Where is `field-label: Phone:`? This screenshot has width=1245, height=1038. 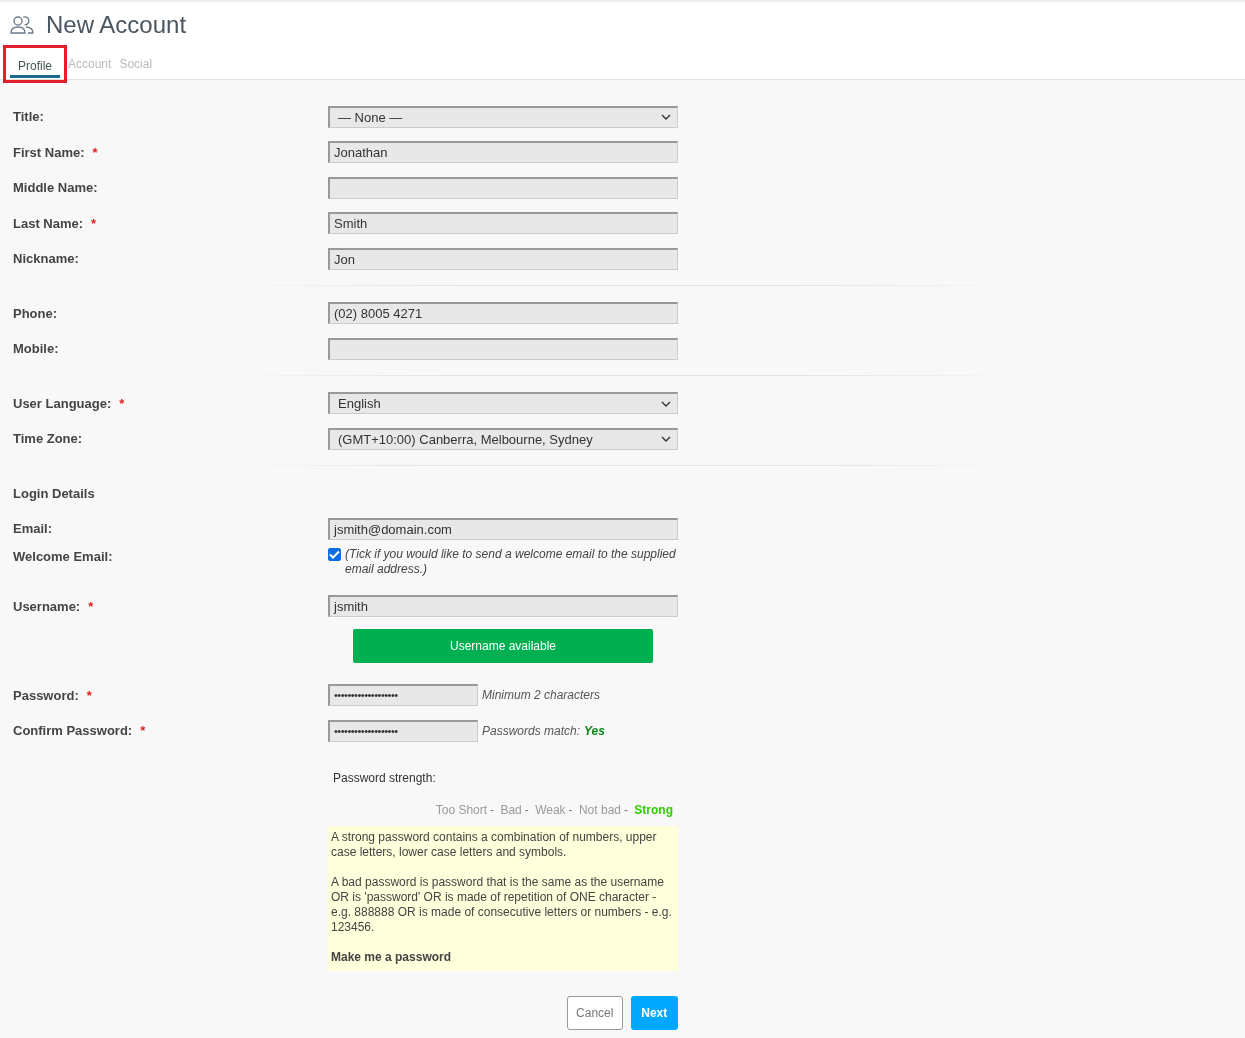
field-label: Phone: is located at coordinates (35, 313).